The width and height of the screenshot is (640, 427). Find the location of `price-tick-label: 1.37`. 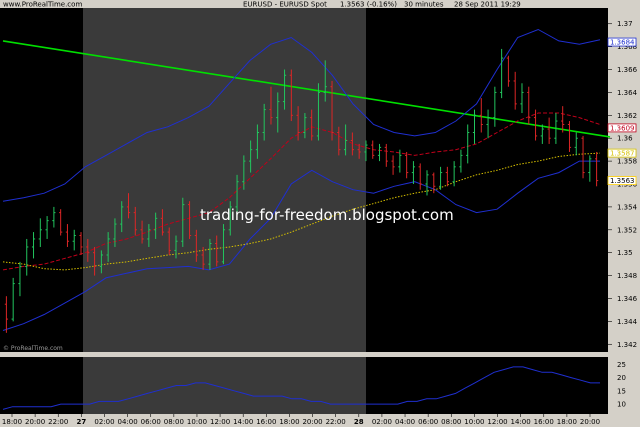

price-tick-label: 1.37 is located at coordinates (625, 24).